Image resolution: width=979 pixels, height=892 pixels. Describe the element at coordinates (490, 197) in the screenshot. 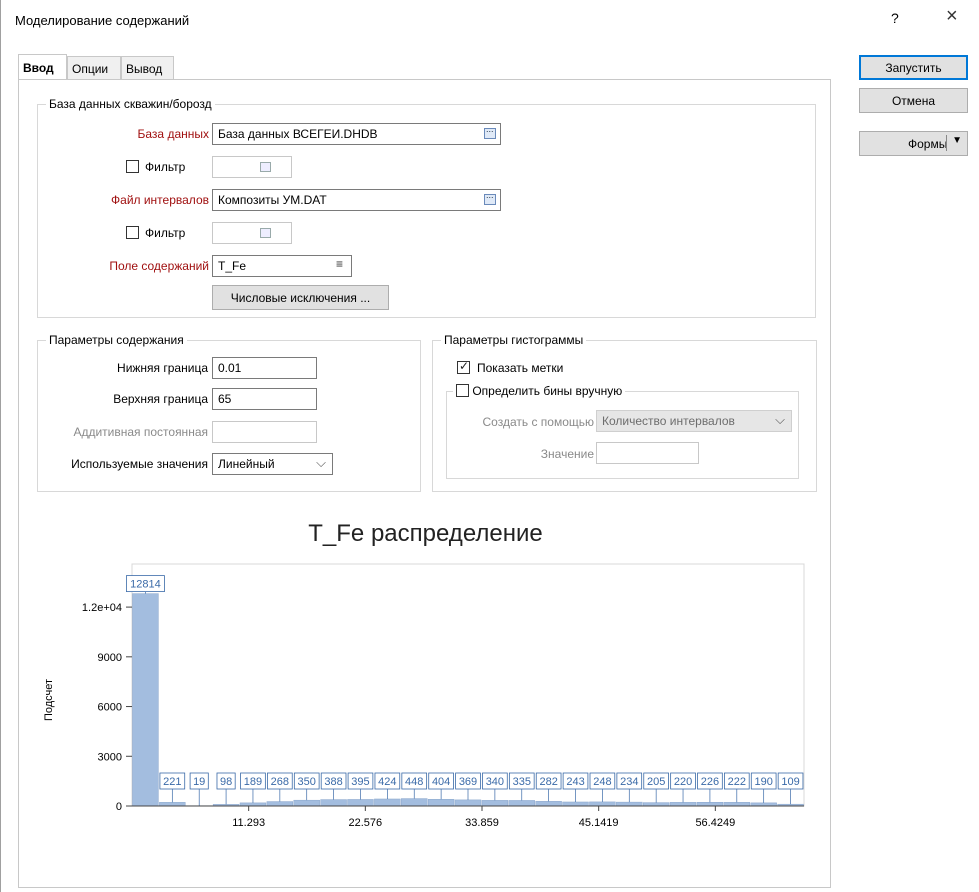

I see `browse-interval-icon` at that location.